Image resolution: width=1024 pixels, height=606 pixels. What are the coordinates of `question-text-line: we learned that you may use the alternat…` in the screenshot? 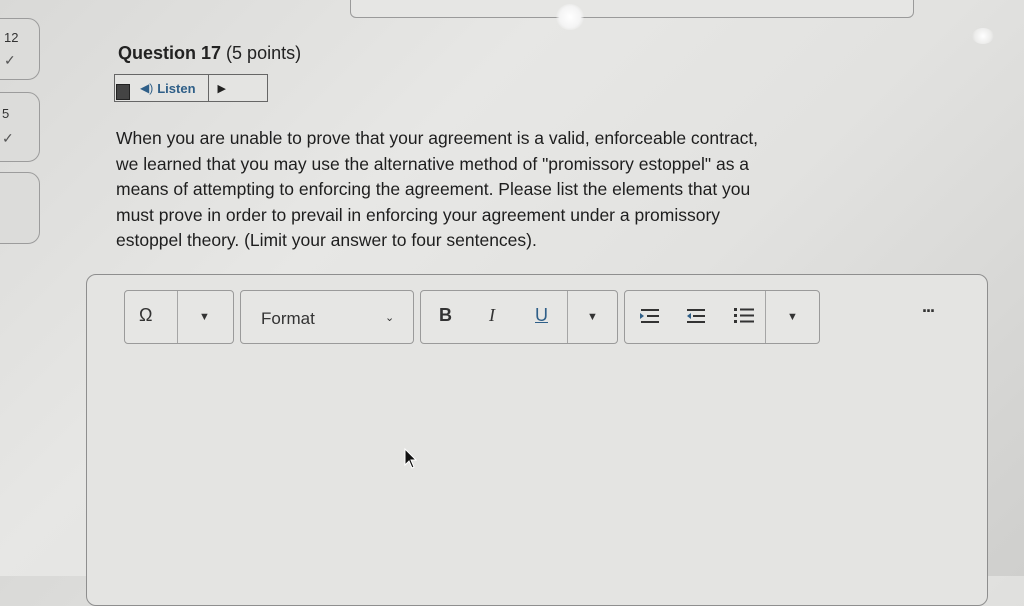 It's located at (433, 163).